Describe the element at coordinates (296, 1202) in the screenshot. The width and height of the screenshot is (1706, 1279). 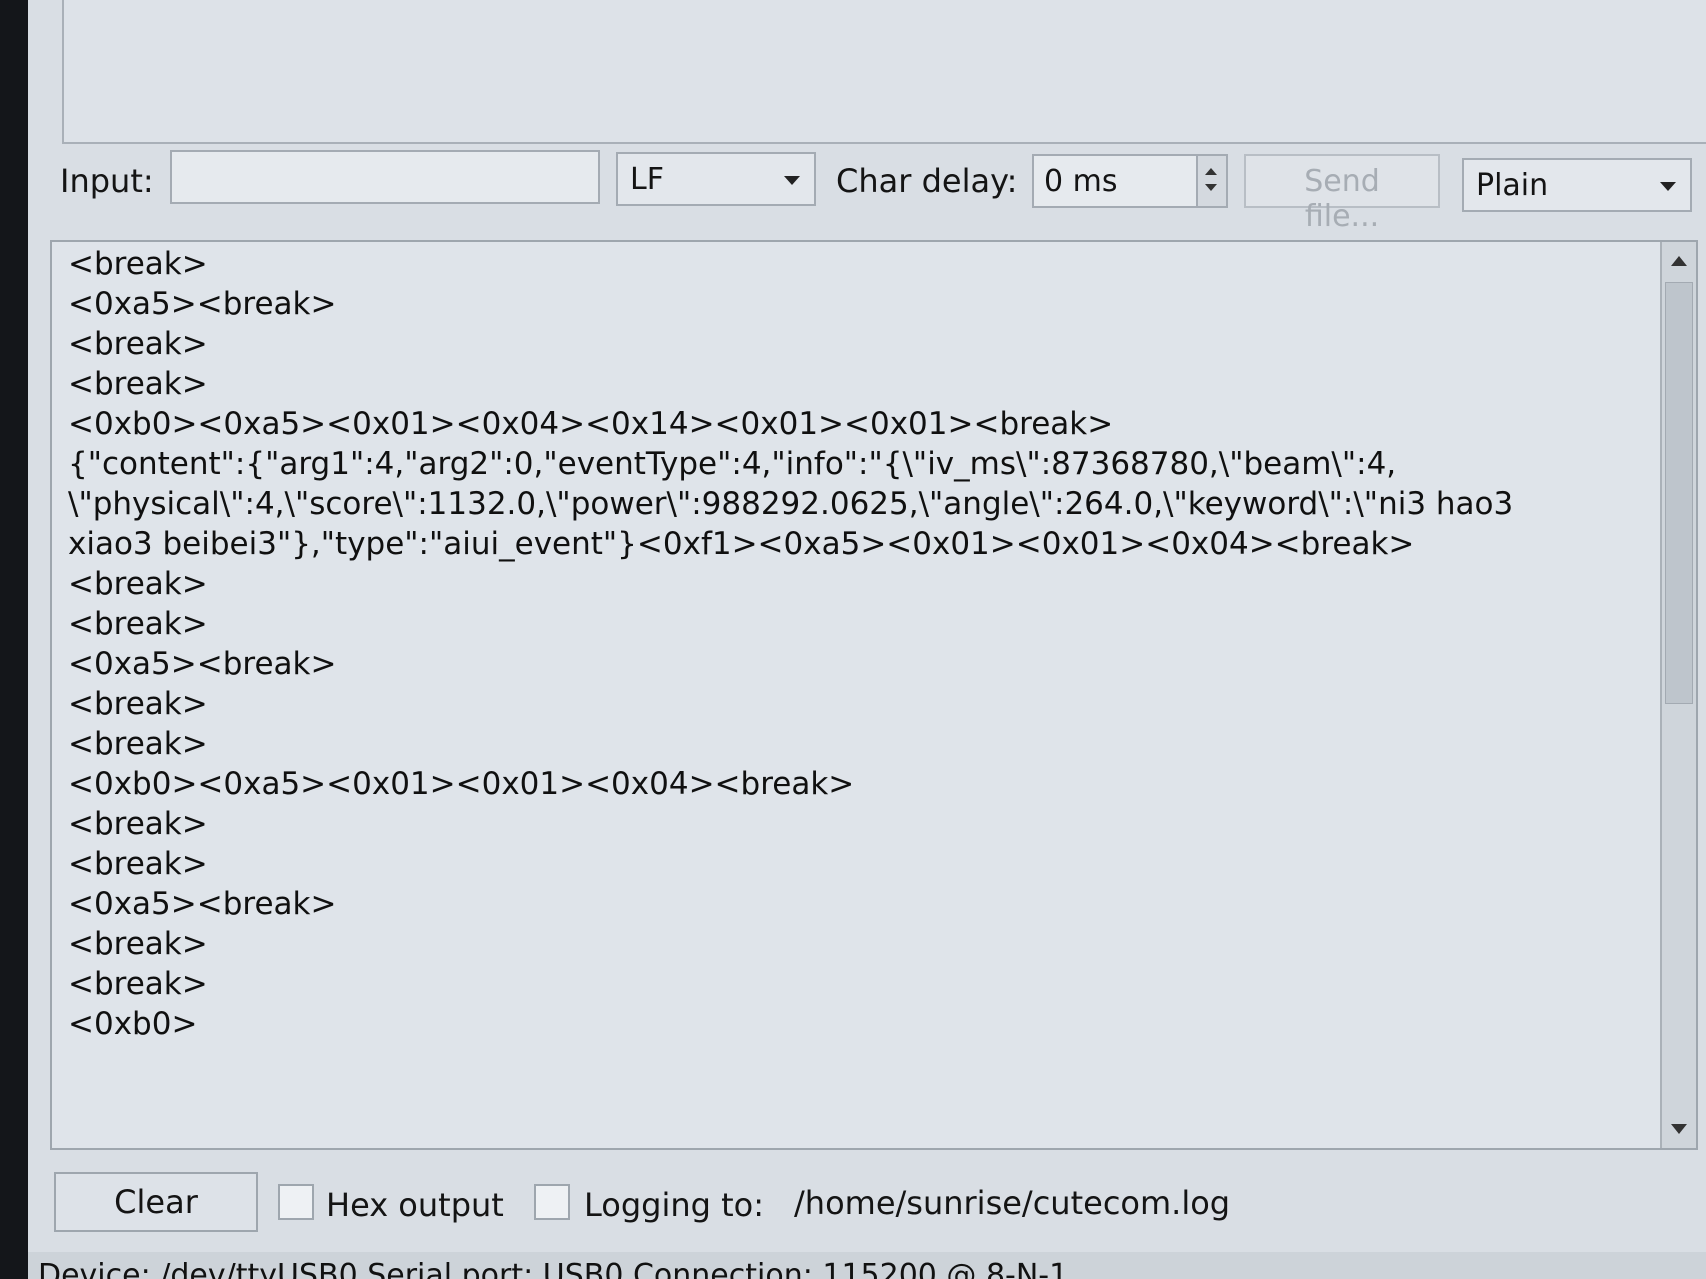
I see `hex-output-checkbox` at that location.